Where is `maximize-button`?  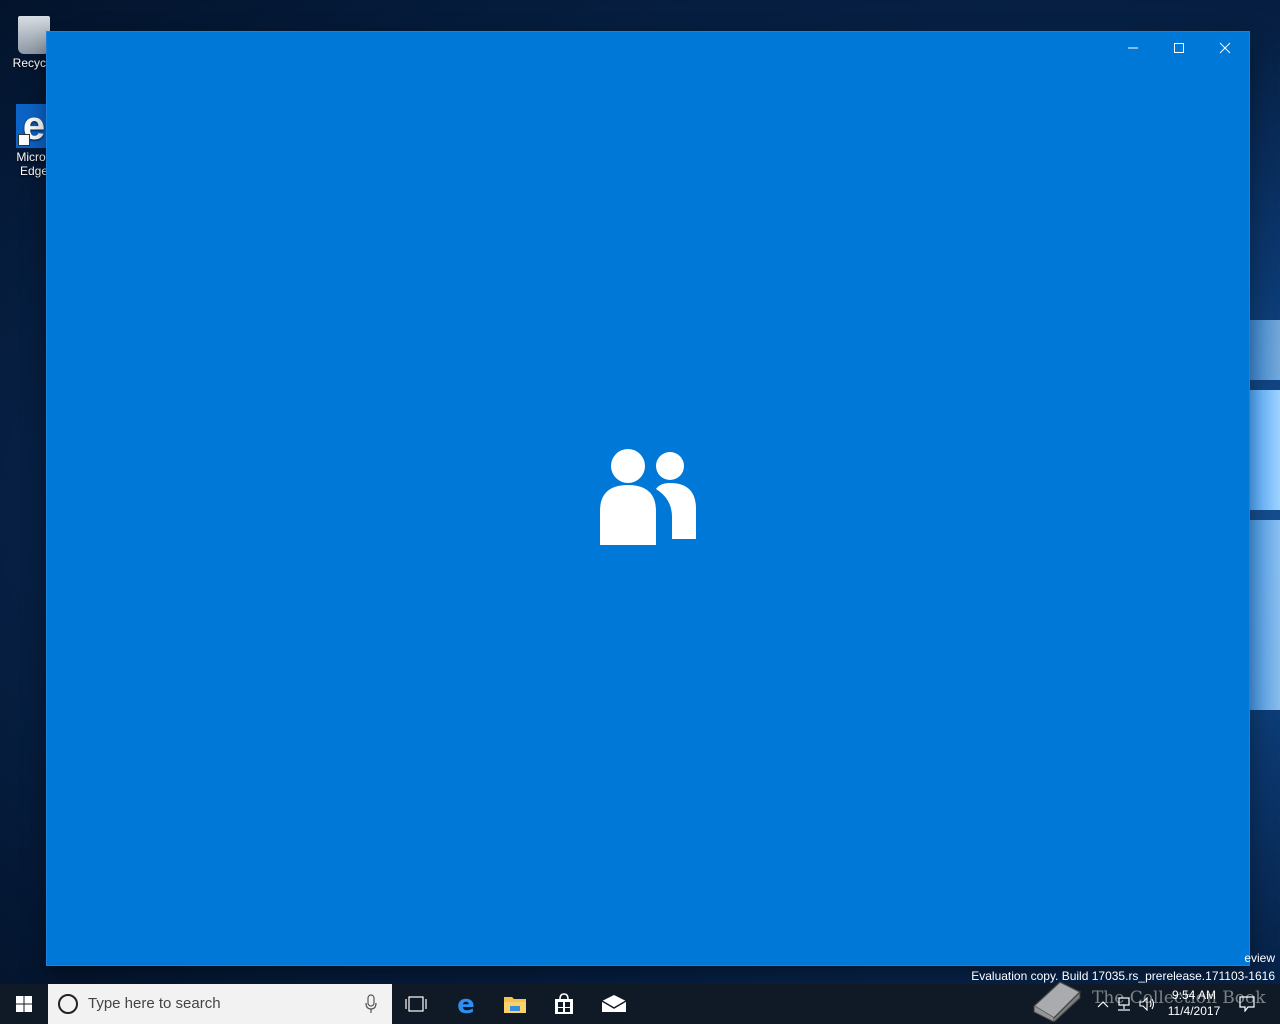
maximize-button is located at coordinates (1179, 48).